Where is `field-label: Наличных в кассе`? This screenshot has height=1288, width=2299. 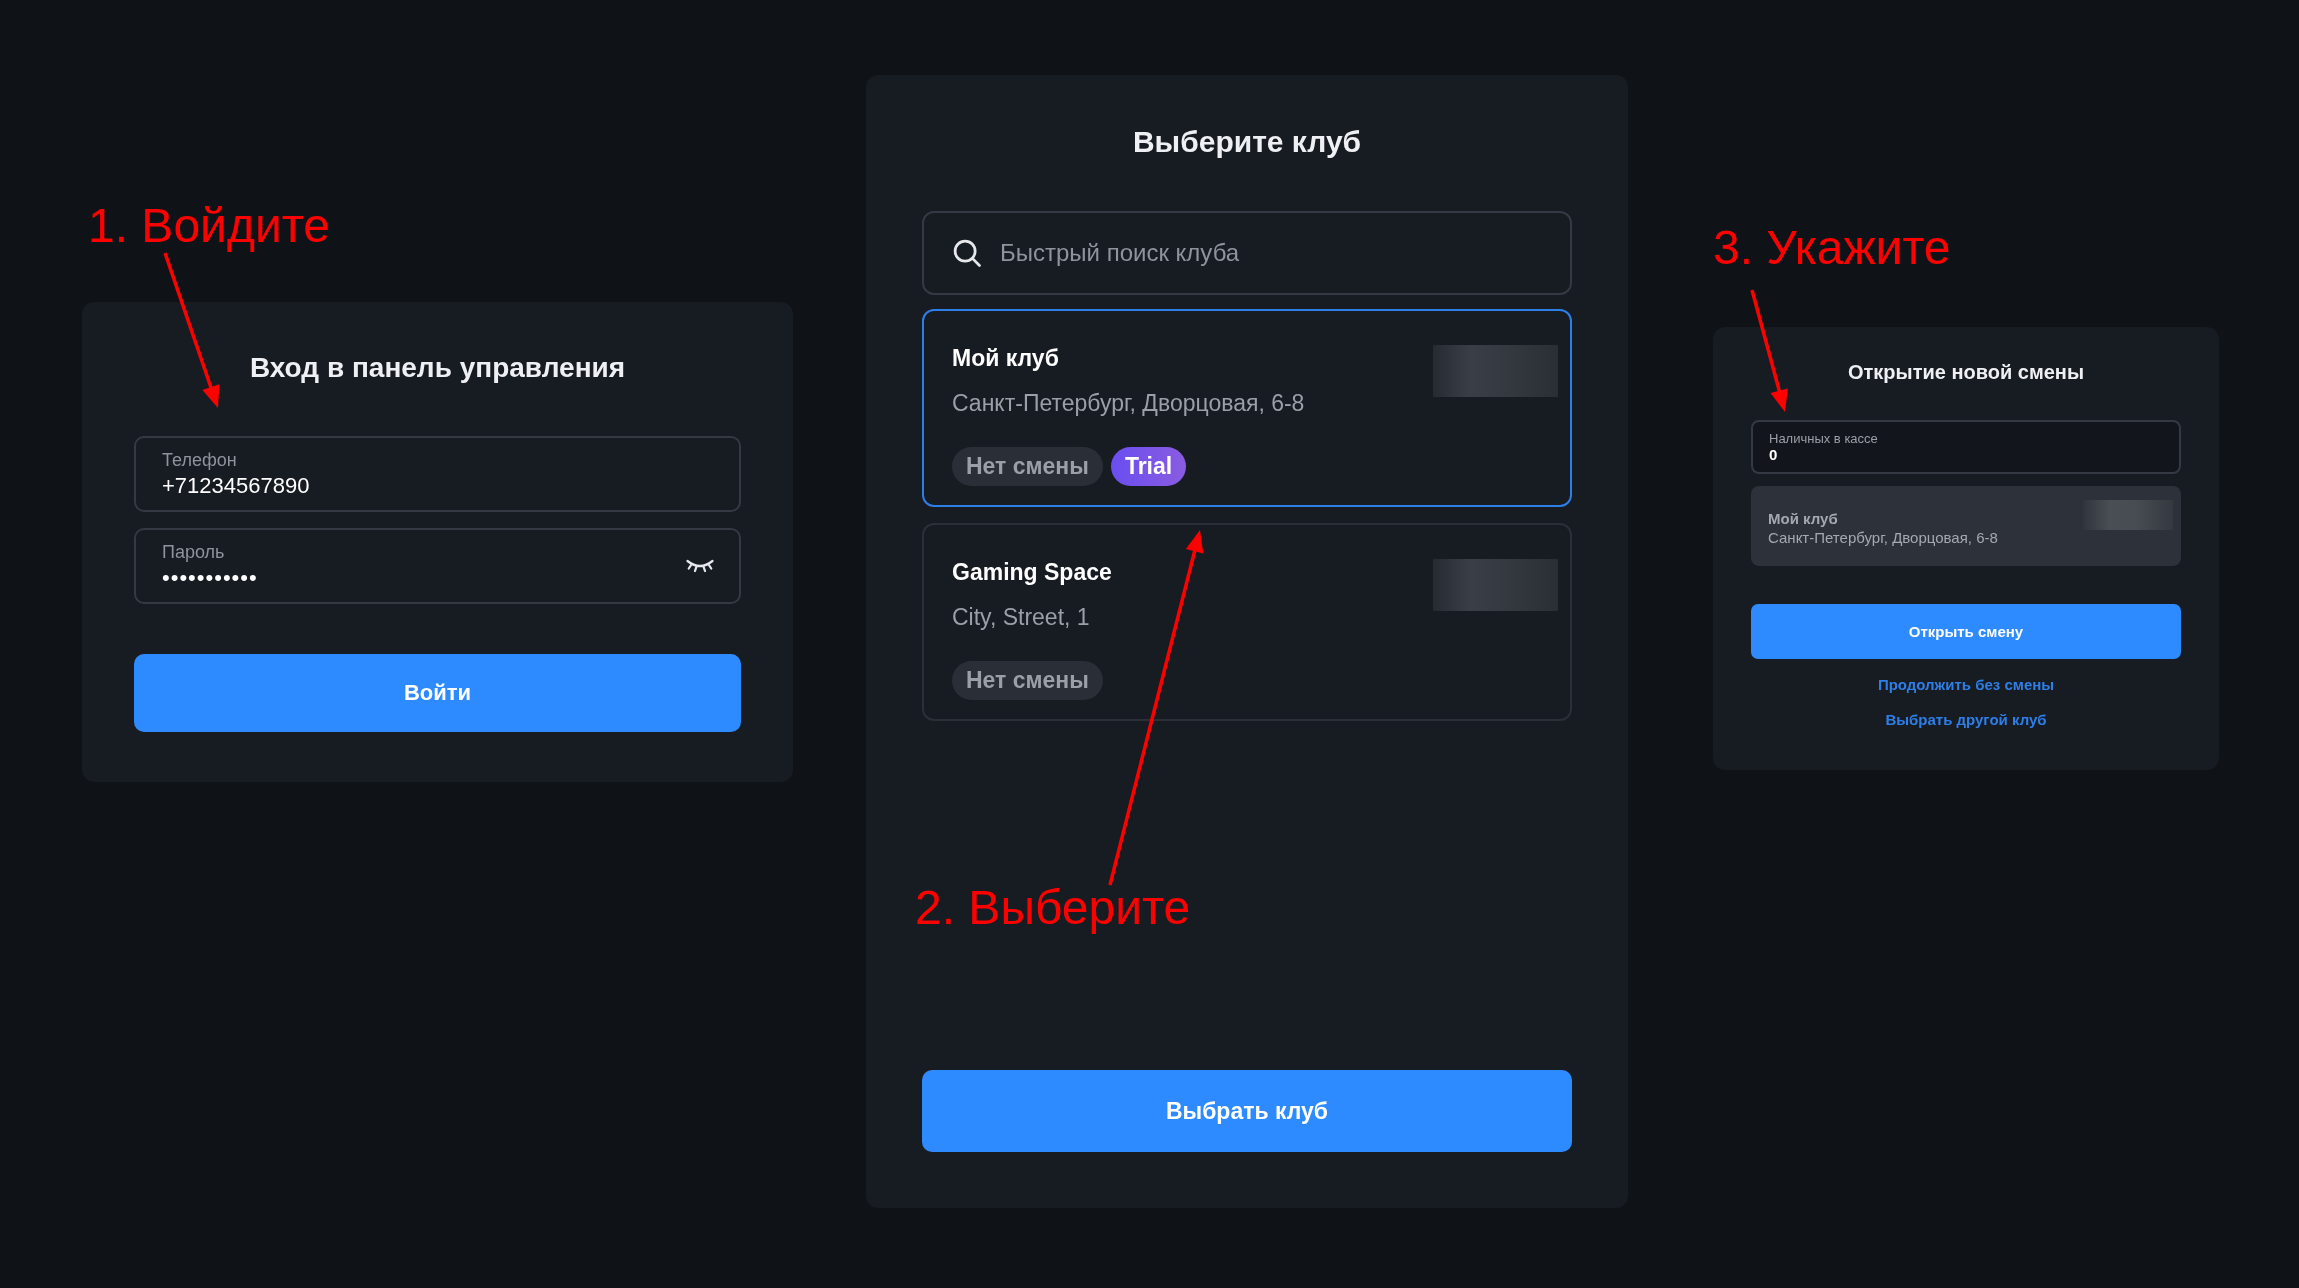 field-label: Наличных в кассе is located at coordinates (1824, 438).